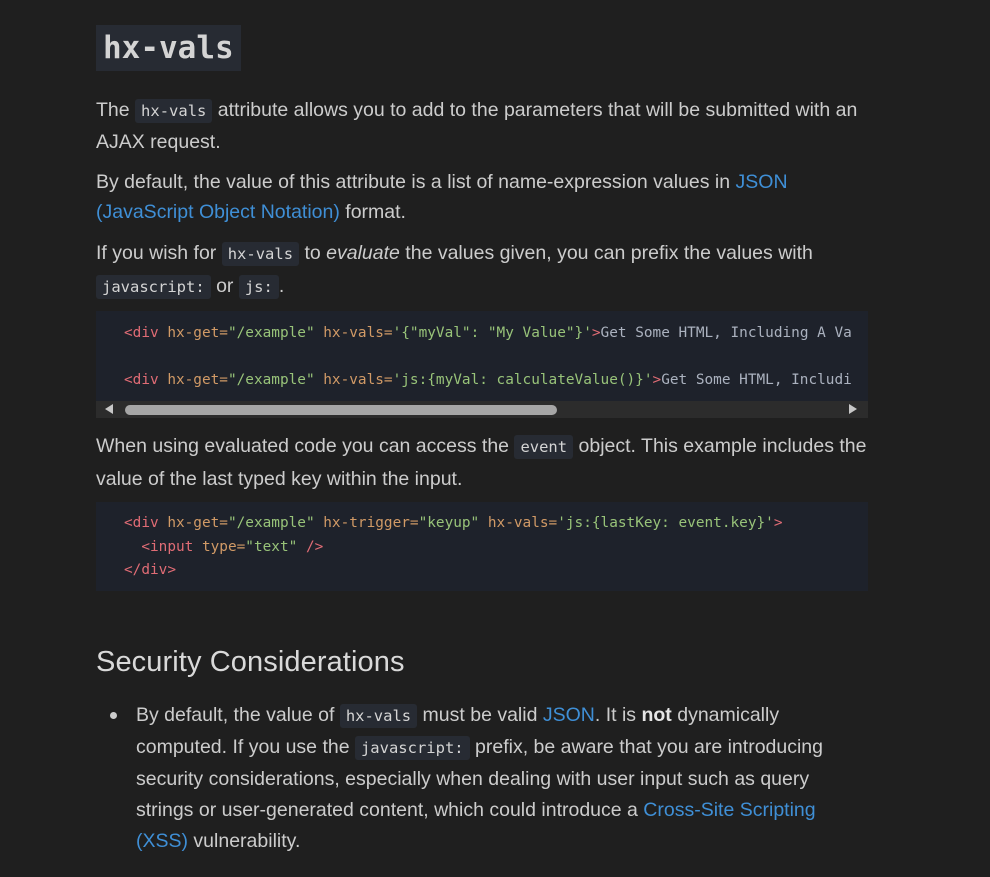  What do you see at coordinates (665, 523) in the screenshot?
I see `code-string: 'js:{lastKey: event.key}'` at bounding box center [665, 523].